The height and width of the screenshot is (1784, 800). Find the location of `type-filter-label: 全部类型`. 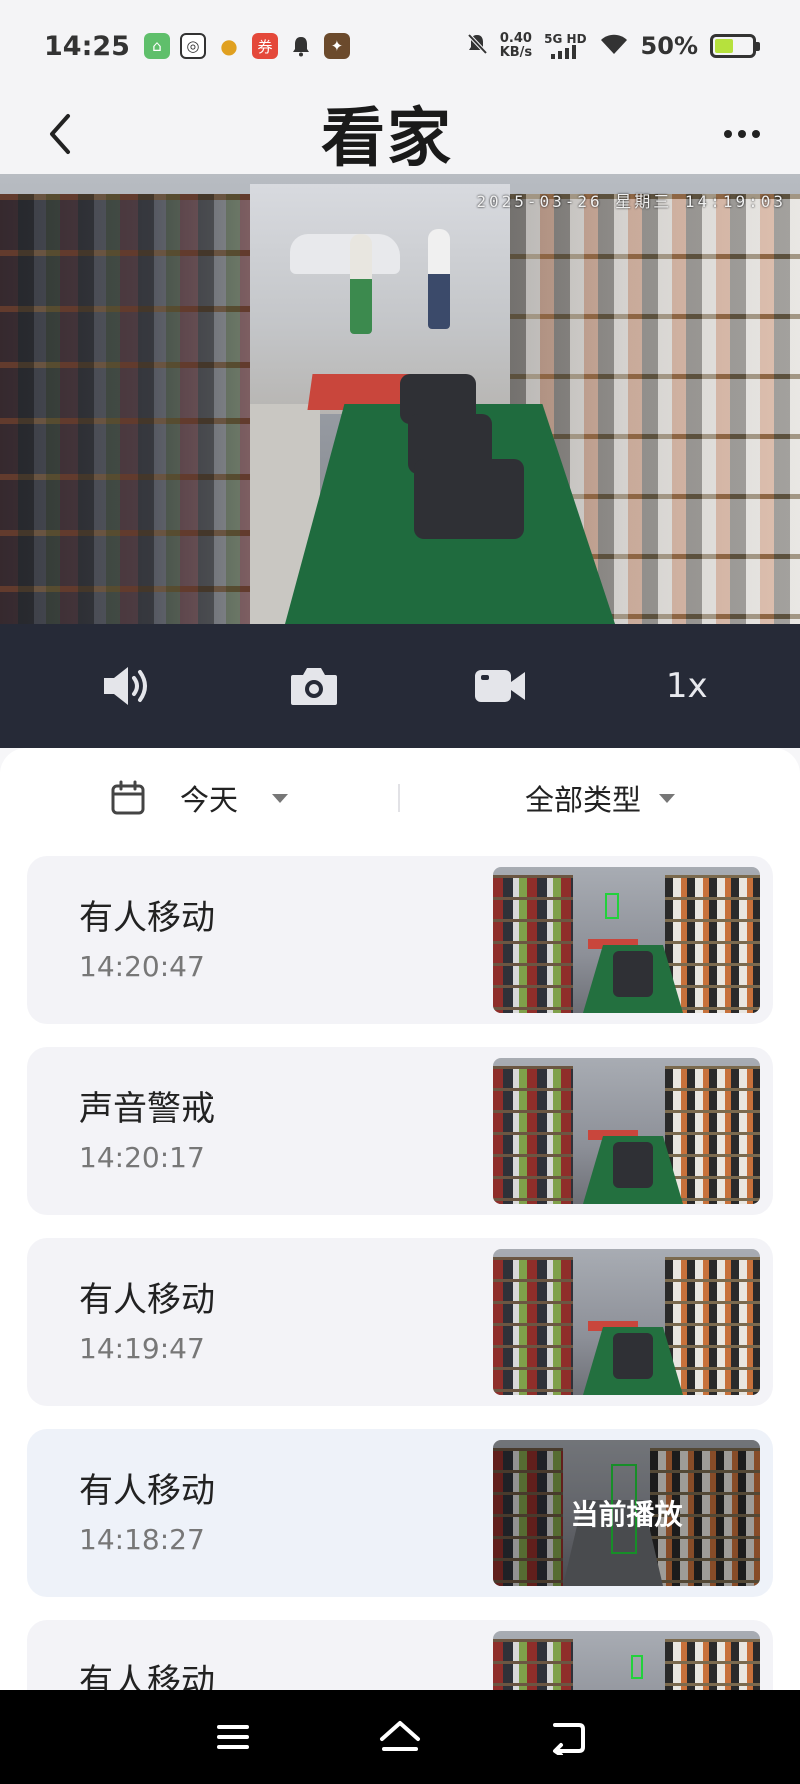

type-filter-label: 全部类型 is located at coordinates (582, 800).